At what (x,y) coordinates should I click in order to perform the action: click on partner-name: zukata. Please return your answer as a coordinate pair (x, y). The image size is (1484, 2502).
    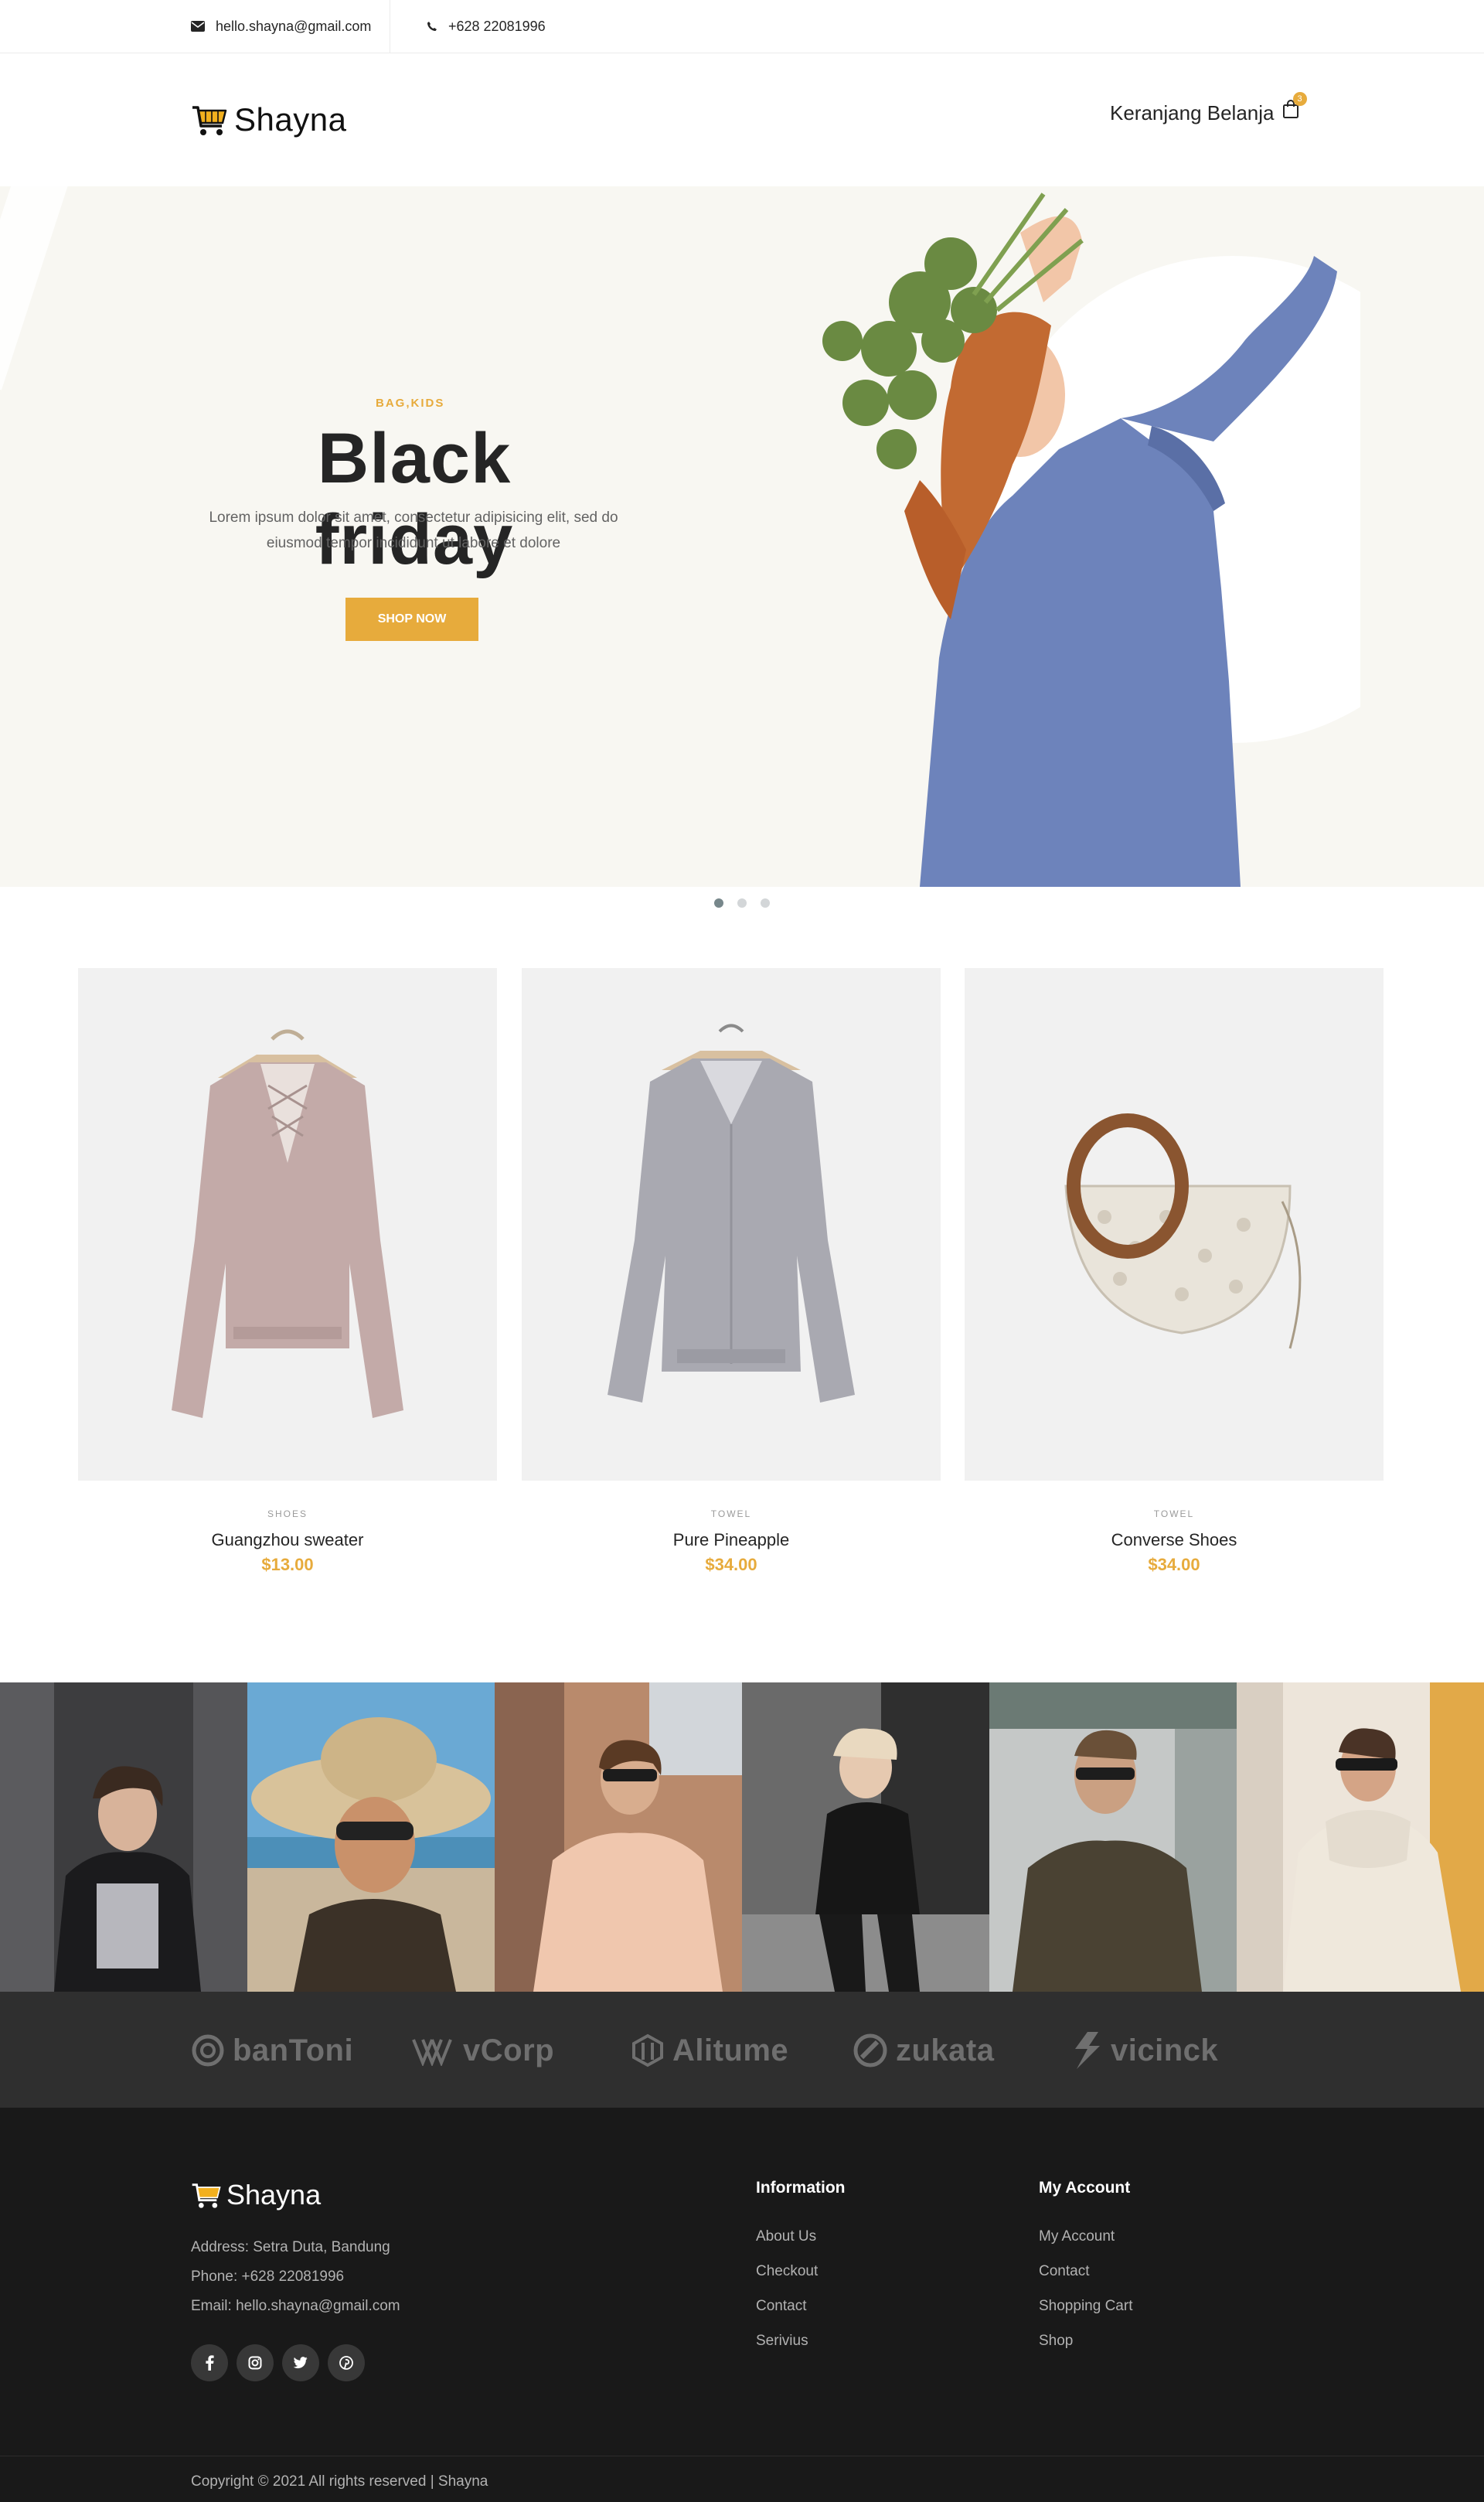
    Looking at the image, I should click on (945, 2050).